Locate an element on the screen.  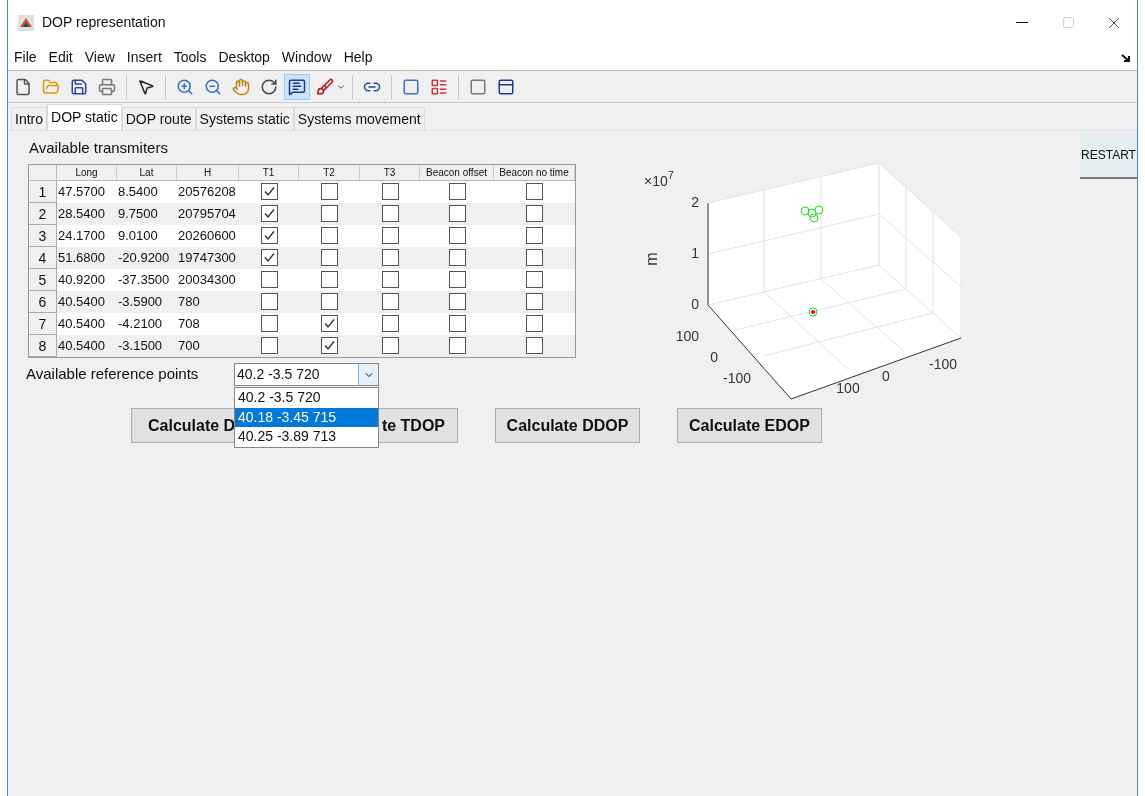
new-file-icon is located at coordinates (23, 86).